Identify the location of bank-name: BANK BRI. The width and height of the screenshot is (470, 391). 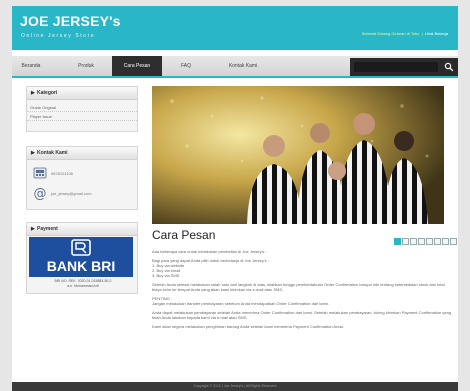
(81, 266).